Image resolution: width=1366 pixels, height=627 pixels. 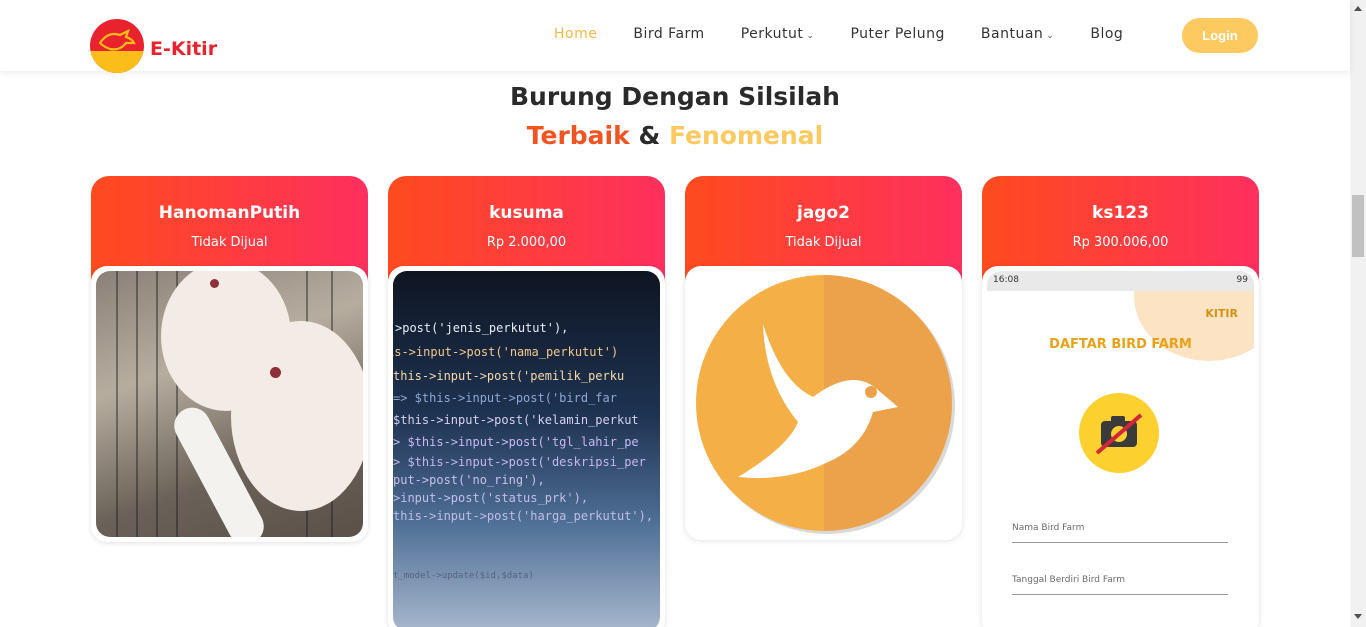 I want to click on phone-status-battery: 99, so click(x=1242, y=280).